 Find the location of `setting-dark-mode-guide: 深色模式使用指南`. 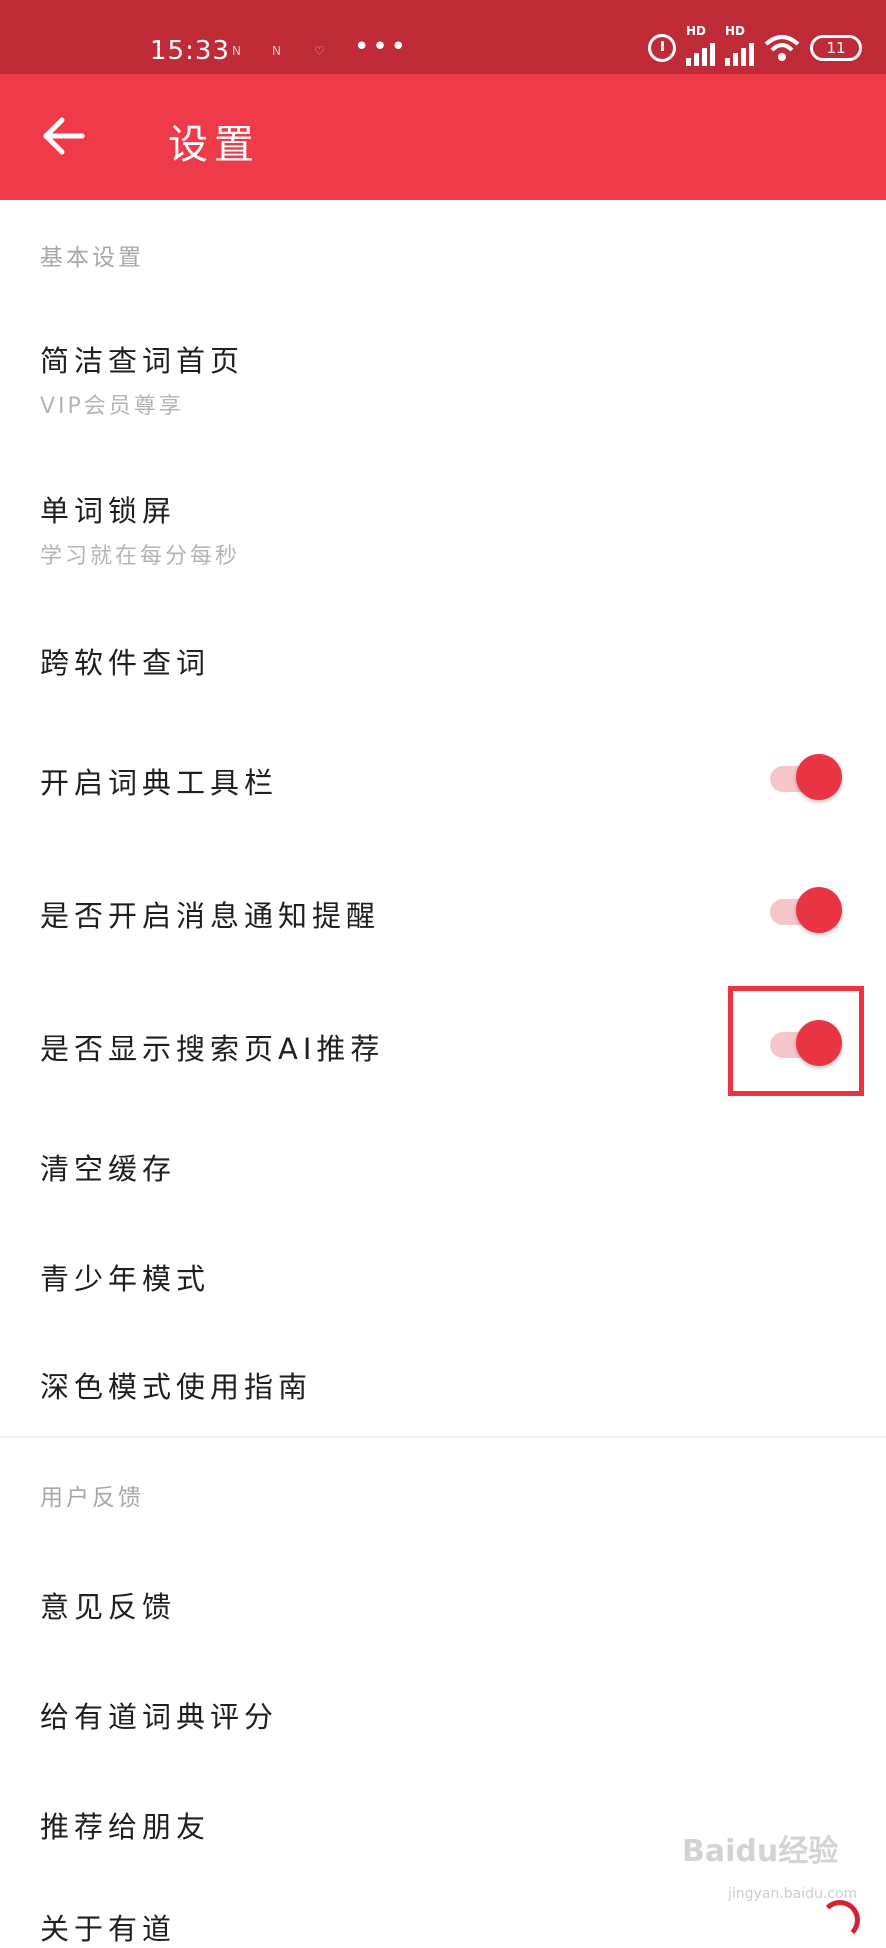

setting-dark-mode-guide: 深色模式使用指南 is located at coordinates (443, 1378).